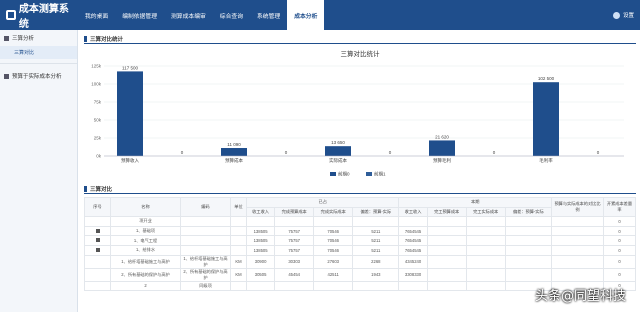 Image resolution: width=640 pixels, height=312 pixels. Describe the element at coordinates (268, 15) in the screenshot. I see `nav-item-system: 系统管理` at that location.